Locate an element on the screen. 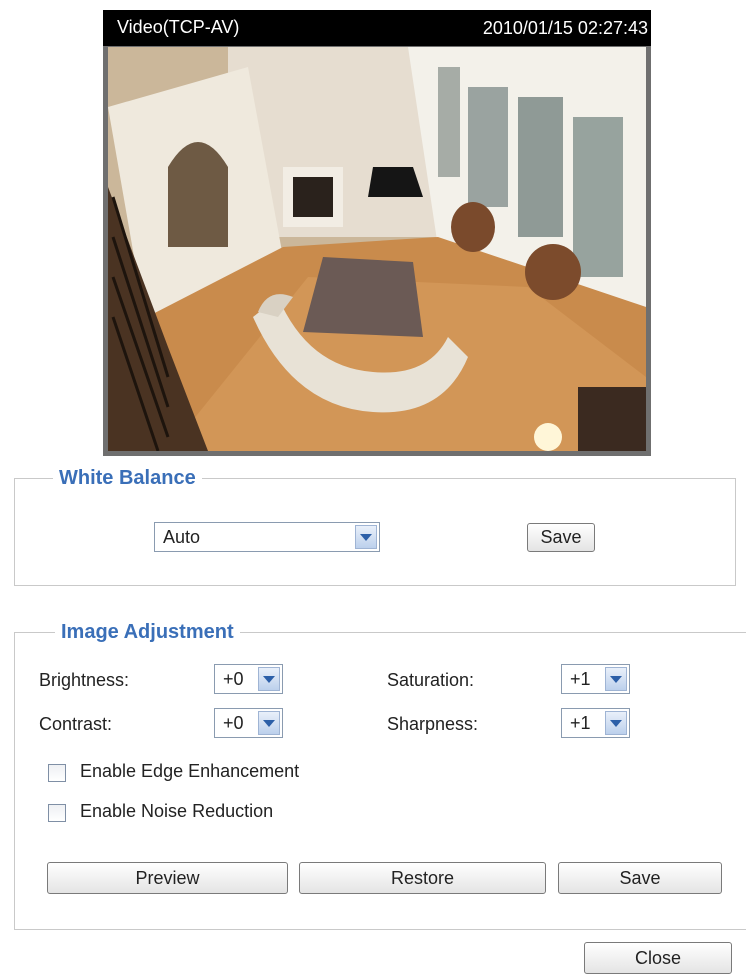 The width and height of the screenshot is (746, 979). noise-reduction-checkbox is located at coordinates (57, 813).